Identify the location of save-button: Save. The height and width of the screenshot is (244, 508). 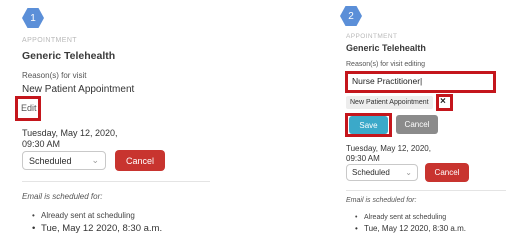
(368, 125).